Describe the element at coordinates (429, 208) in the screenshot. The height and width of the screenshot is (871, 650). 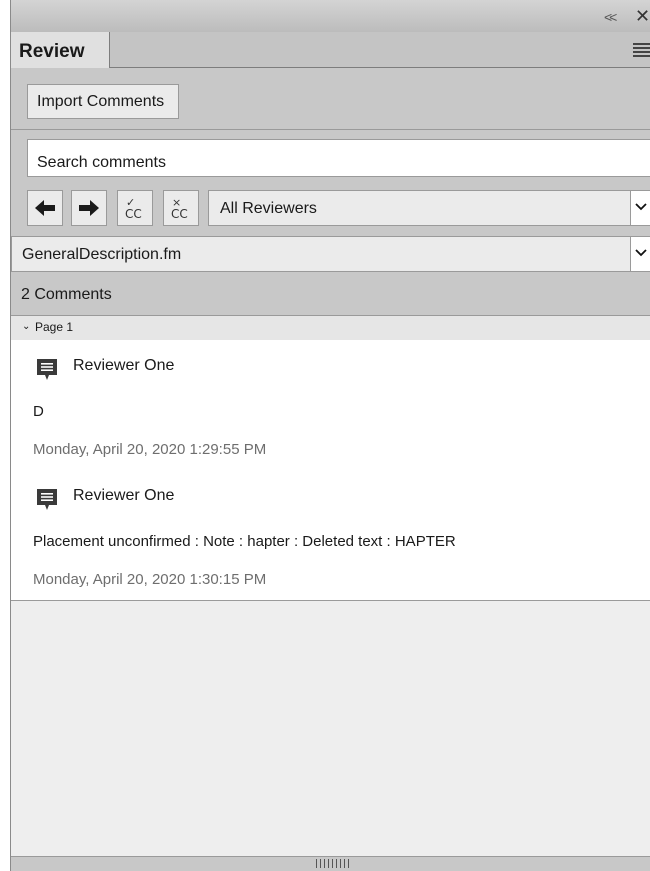
I see `reviewer-filter-select: All Reviewers` at that location.